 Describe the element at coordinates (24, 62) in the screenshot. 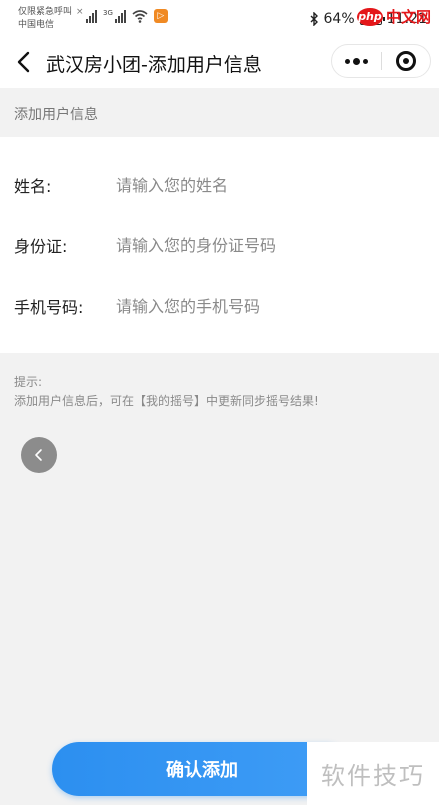

I see `back-arrow-icon` at that location.